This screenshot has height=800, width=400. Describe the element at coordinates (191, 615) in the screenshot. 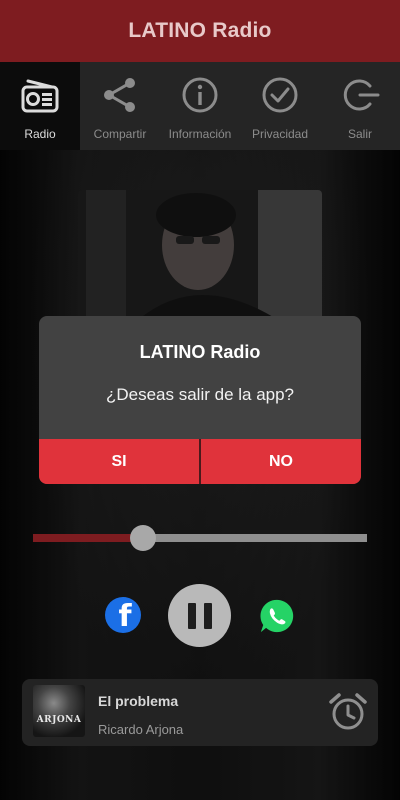

I see `pause-icon` at that location.